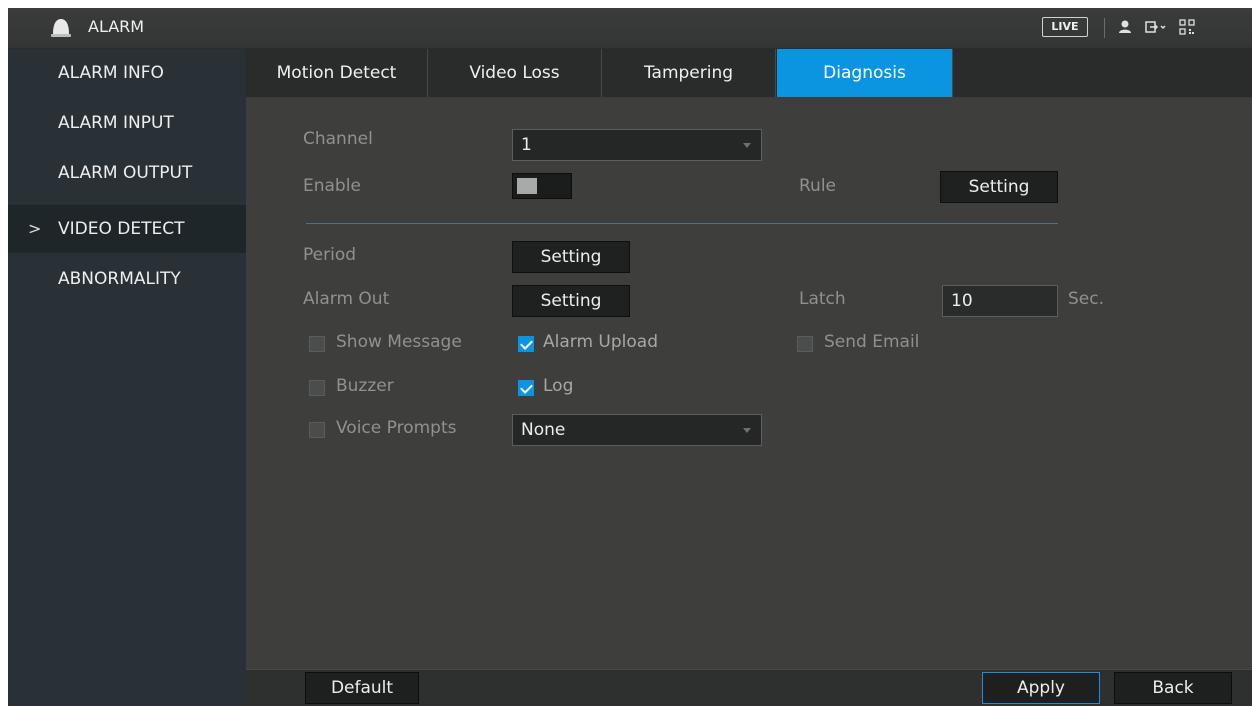  What do you see at coordinates (526, 388) in the screenshot?
I see `log-checkbox` at bounding box center [526, 388].